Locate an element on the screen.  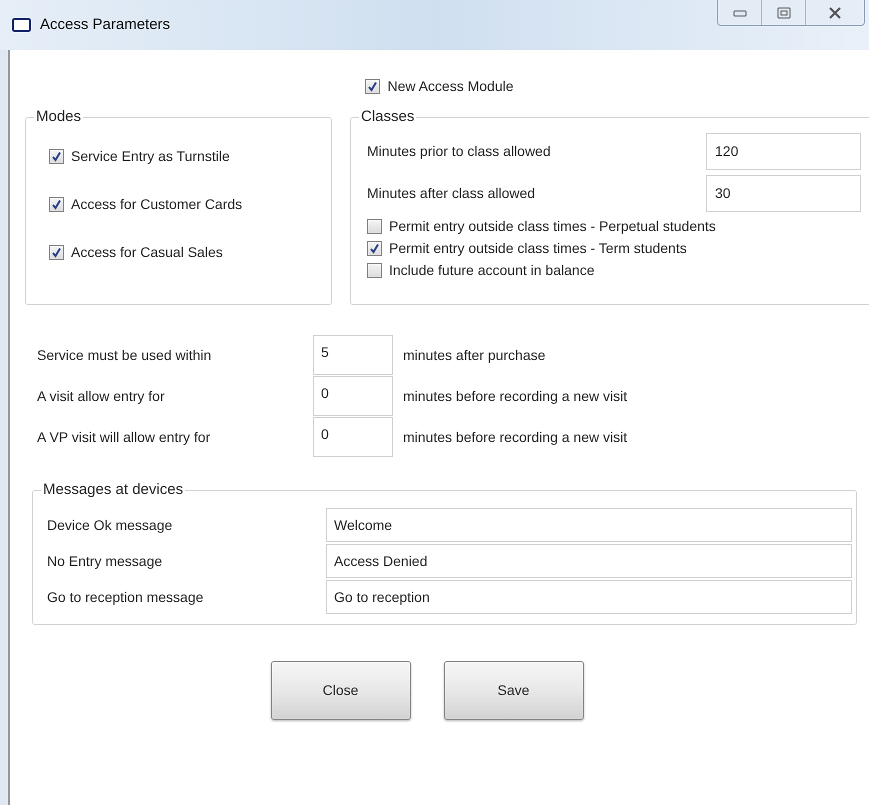
checkbox-label: Include future account in balance is located at coordinates (491, 270).